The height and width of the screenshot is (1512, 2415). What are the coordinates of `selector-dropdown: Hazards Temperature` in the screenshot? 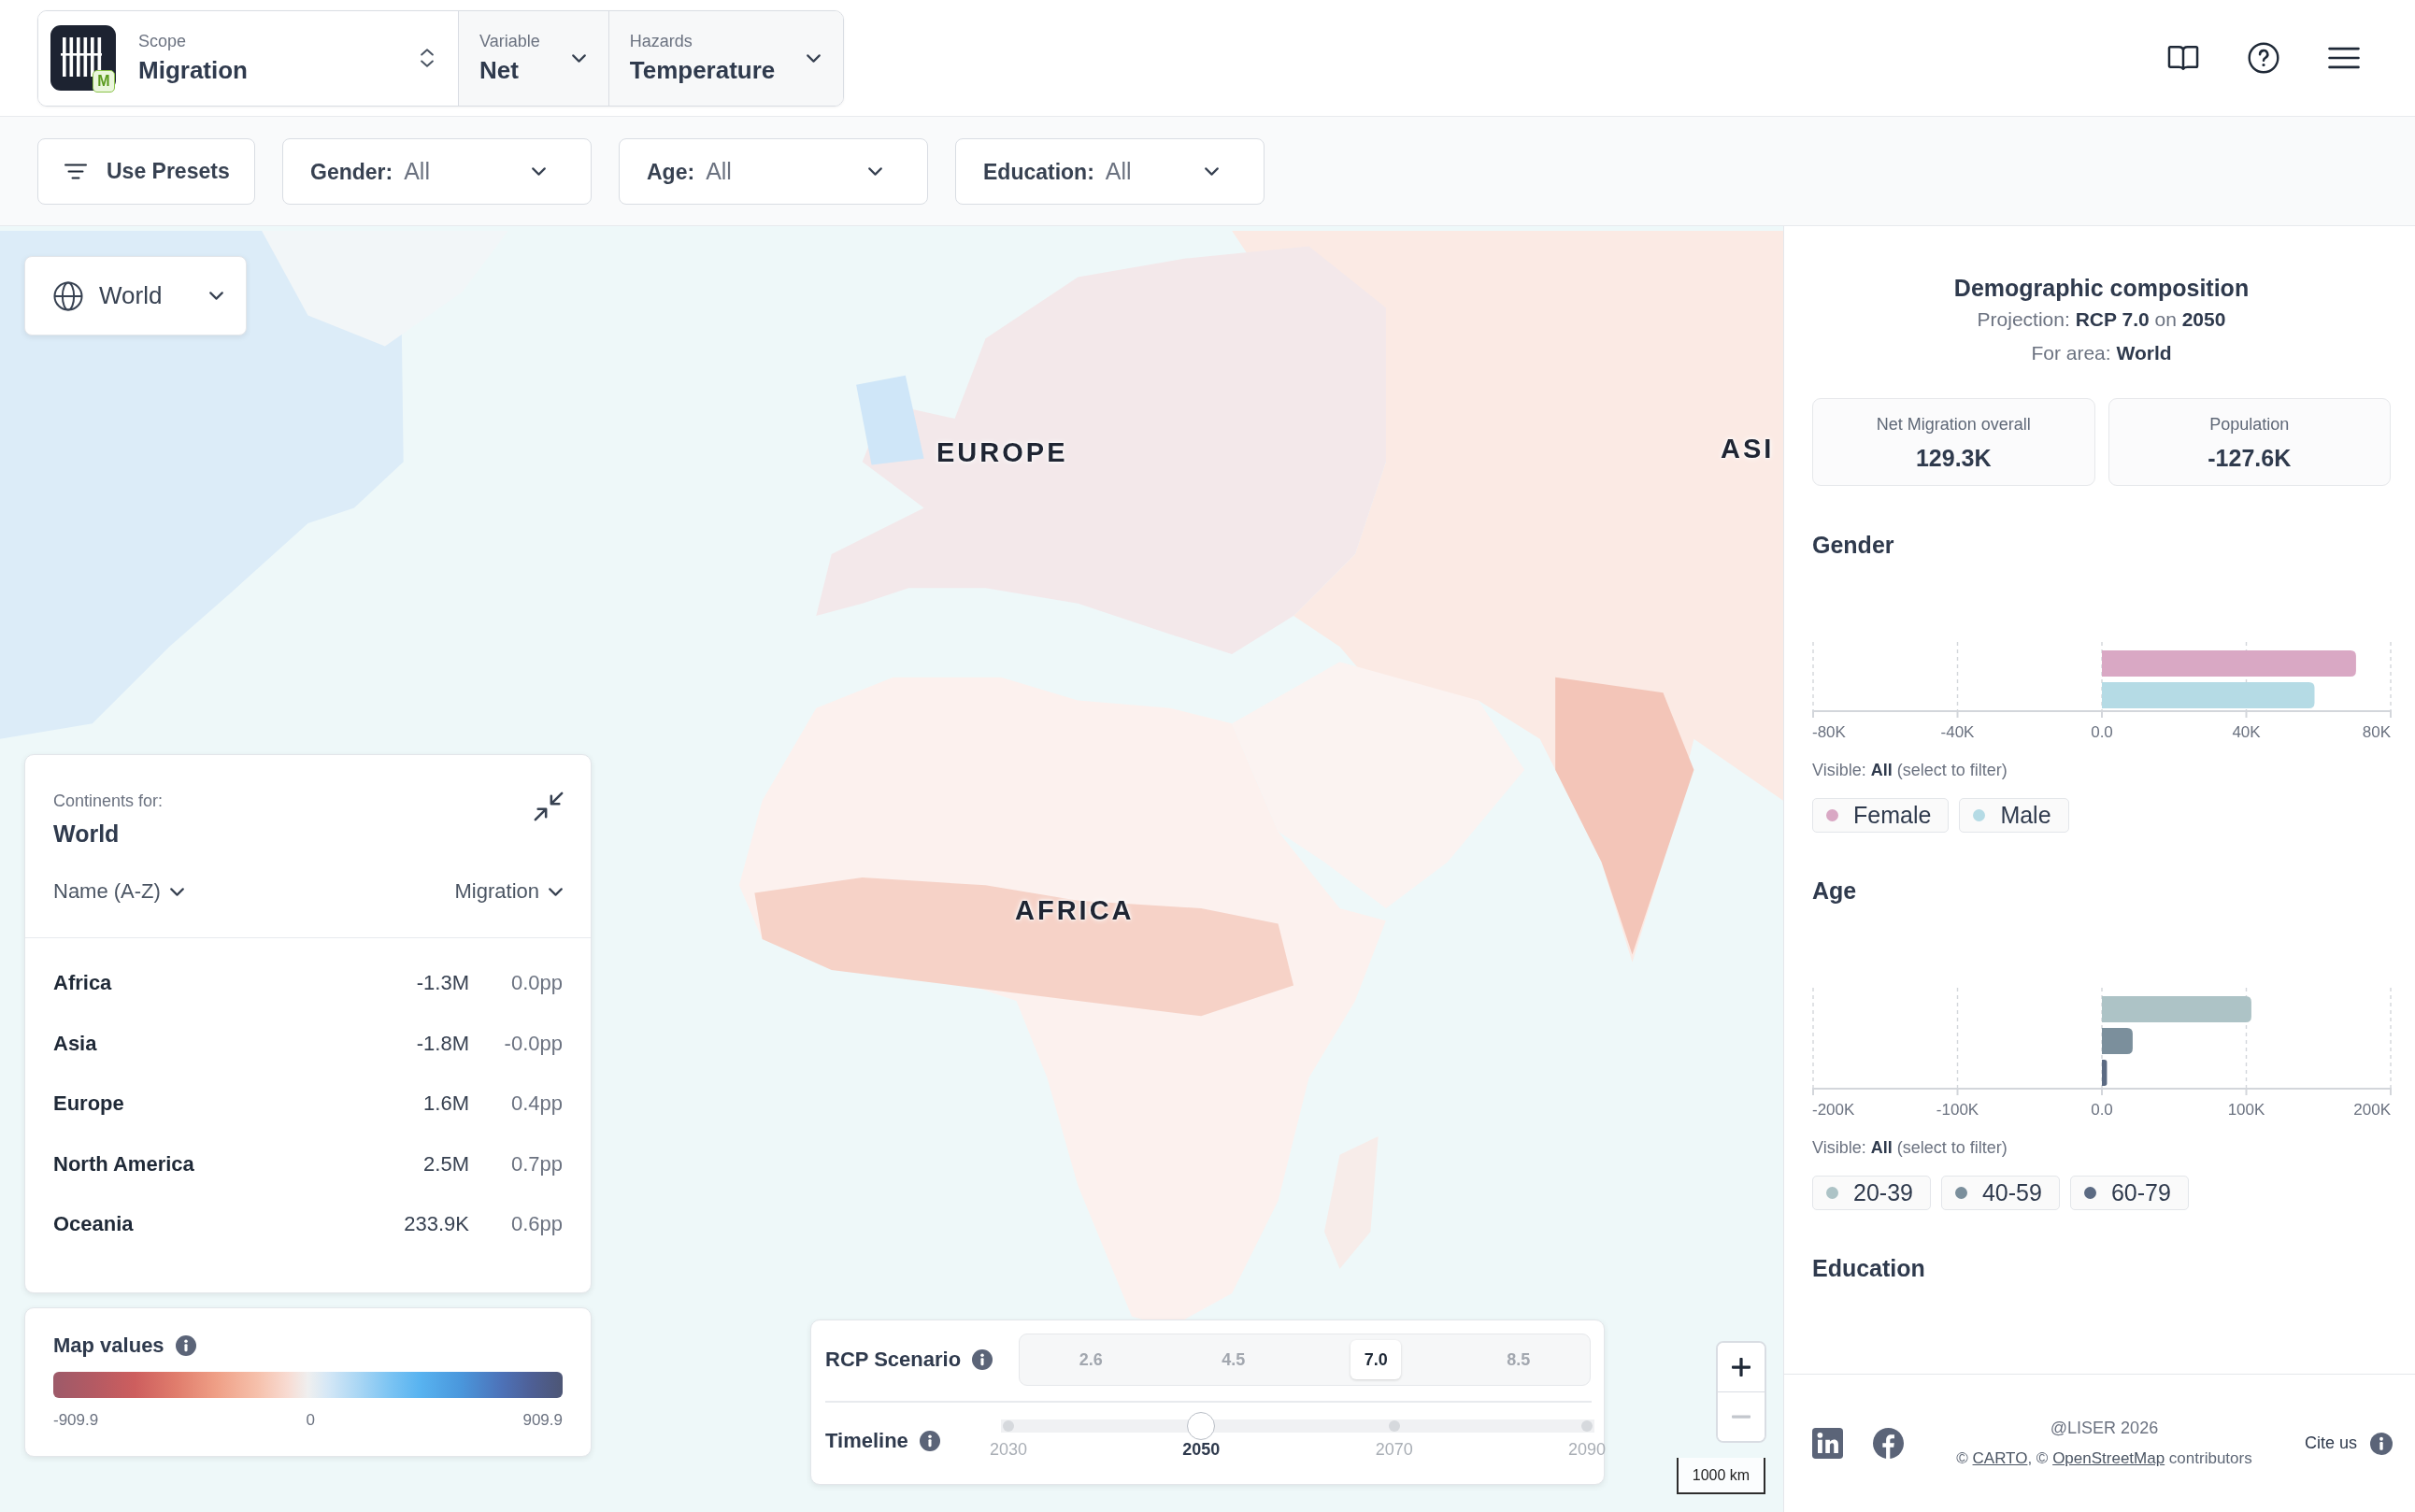 It's located at (726, 58).